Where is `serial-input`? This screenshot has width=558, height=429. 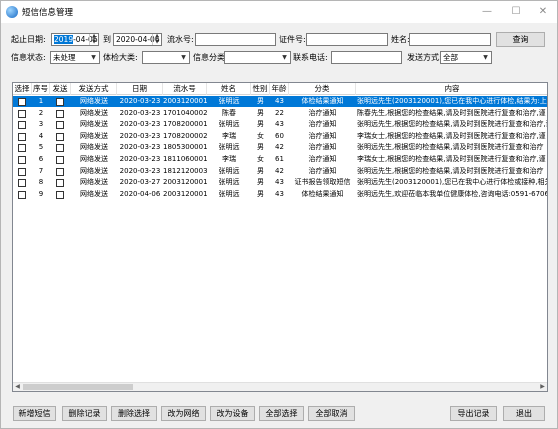
serial-input is located at coordinates (235, 39).